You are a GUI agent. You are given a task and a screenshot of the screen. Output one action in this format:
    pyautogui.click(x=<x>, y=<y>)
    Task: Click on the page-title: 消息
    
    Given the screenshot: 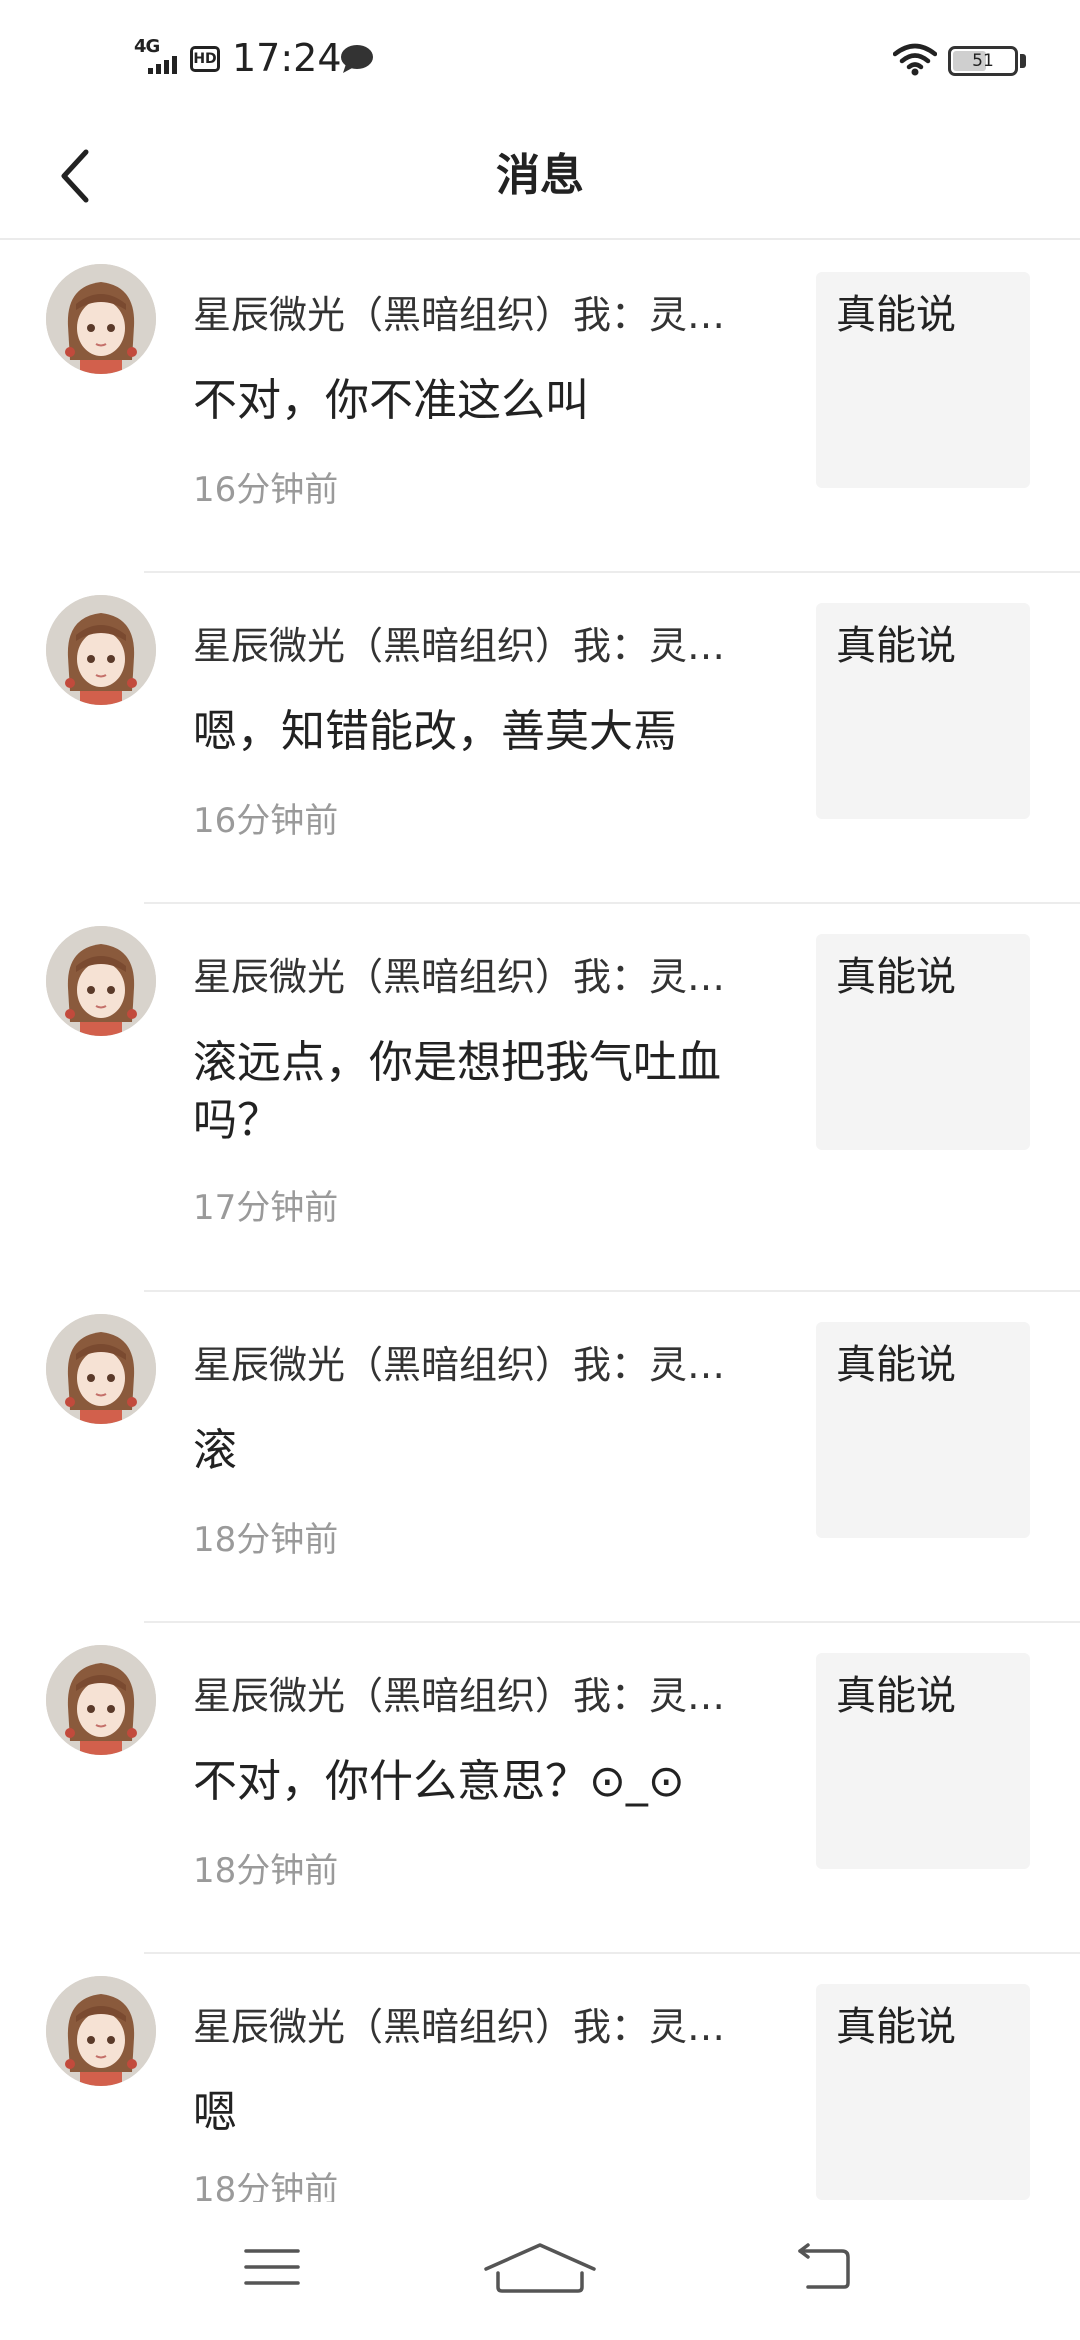 What is the action you would take?
    pyautogui.click(x=540, y=175)
    